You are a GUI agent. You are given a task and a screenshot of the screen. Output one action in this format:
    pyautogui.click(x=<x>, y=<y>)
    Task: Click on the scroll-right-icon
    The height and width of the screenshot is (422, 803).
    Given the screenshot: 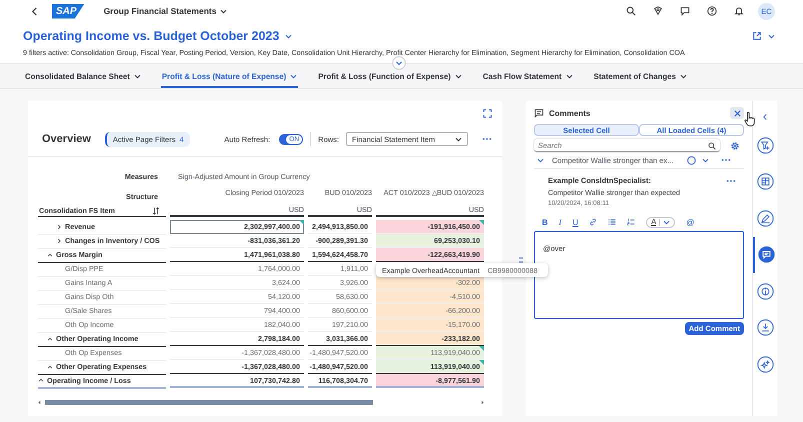 What is the action you would take?
    pyautogui.click(x=482, y=402)
    